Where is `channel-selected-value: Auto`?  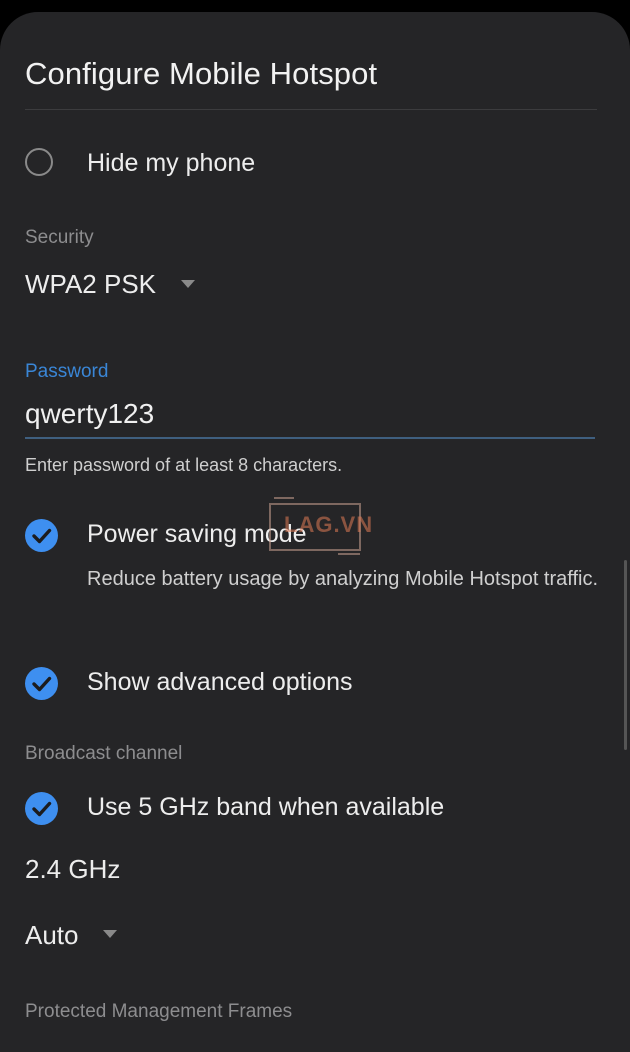
channel-selected-value: Auto is located at coordinates (52, 935).